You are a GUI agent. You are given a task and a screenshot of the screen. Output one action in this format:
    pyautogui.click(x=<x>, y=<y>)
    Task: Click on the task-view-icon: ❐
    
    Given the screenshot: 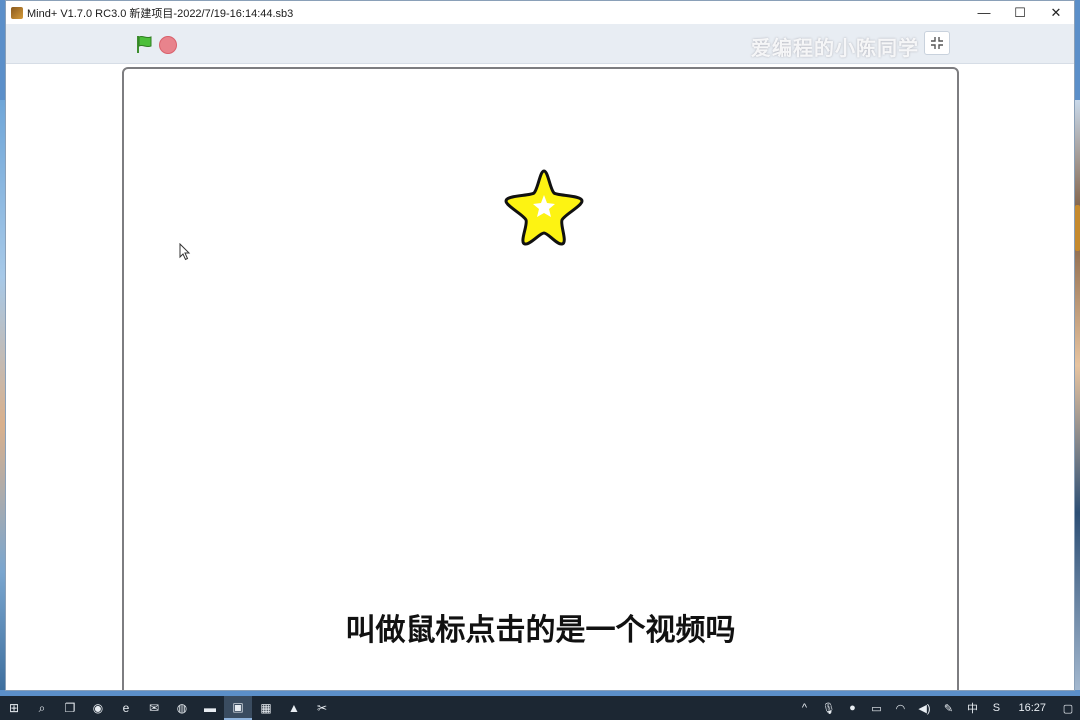 What is the action you would take?
    pyautogui.click(x=70, y=708)
    